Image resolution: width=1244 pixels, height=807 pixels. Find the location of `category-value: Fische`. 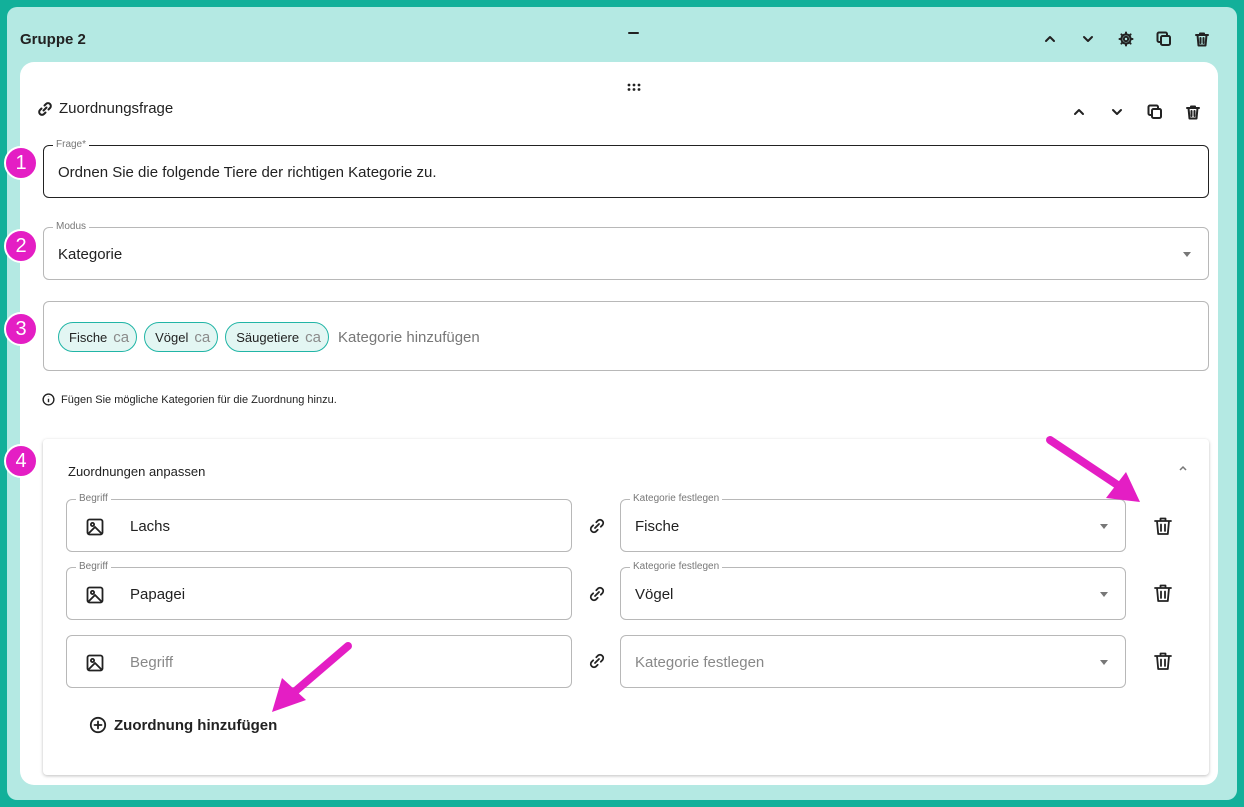

category-value: Fische is located at coordinates (657, 526).